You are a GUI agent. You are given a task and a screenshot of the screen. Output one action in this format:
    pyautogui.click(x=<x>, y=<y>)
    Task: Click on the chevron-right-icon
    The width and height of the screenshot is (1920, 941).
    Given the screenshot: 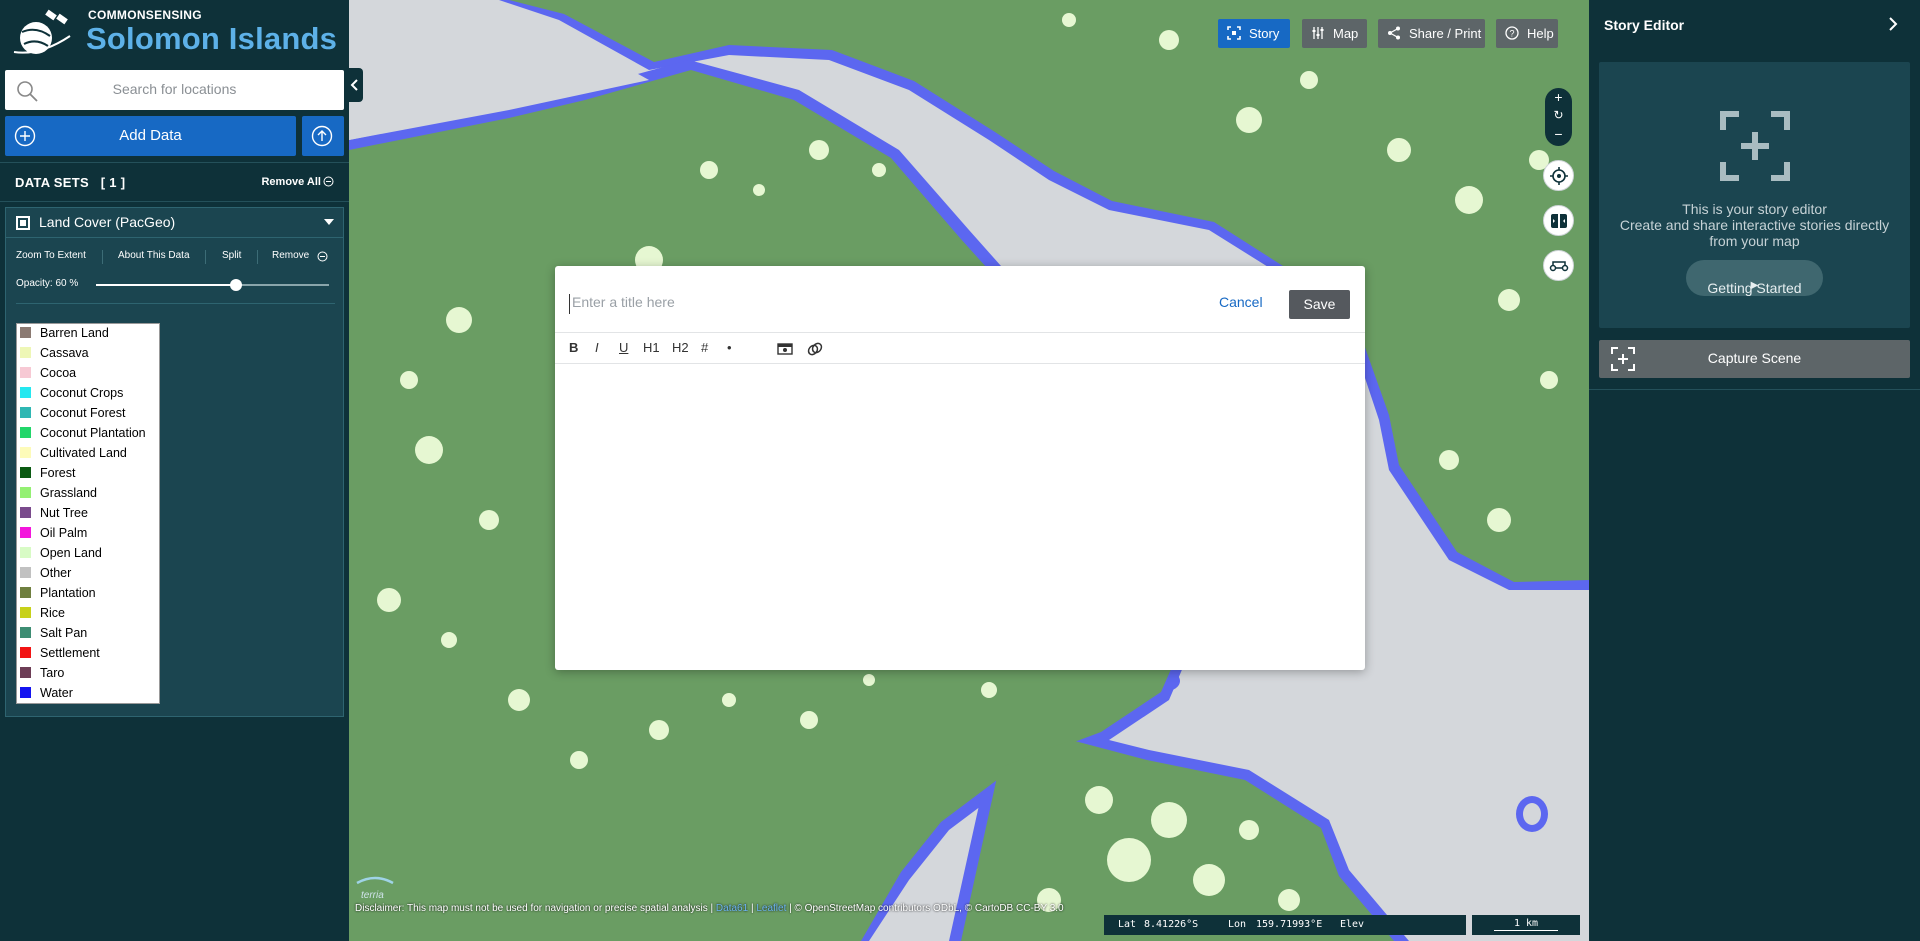 What is the action you would take?
    pyautogui.click(x=1893, y=24)
    